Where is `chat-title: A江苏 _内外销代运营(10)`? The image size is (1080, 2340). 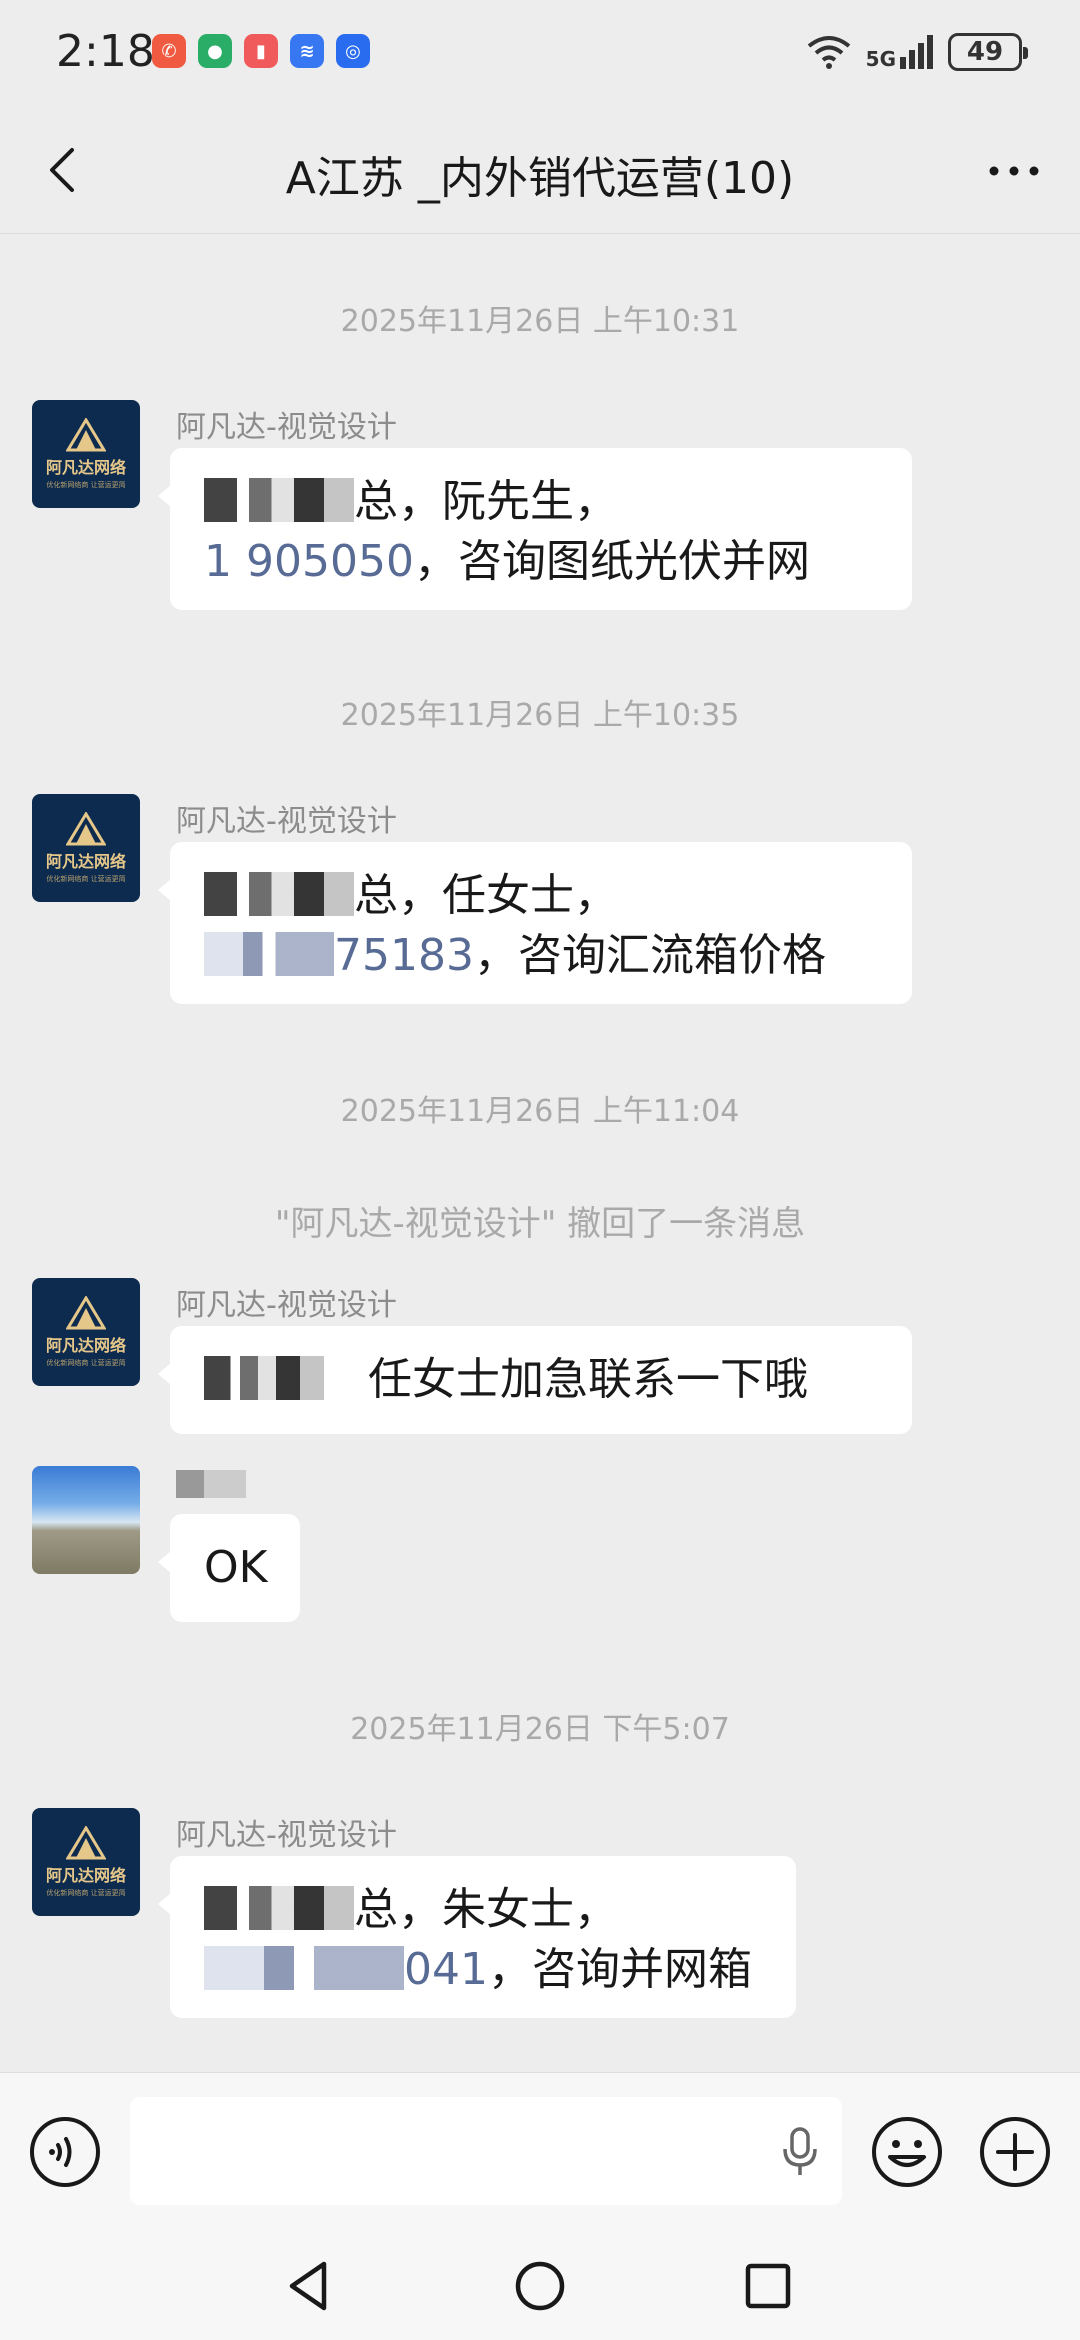 chat-title: A江苏 _内外销代运营(10) is located at coordinates (540, 178).